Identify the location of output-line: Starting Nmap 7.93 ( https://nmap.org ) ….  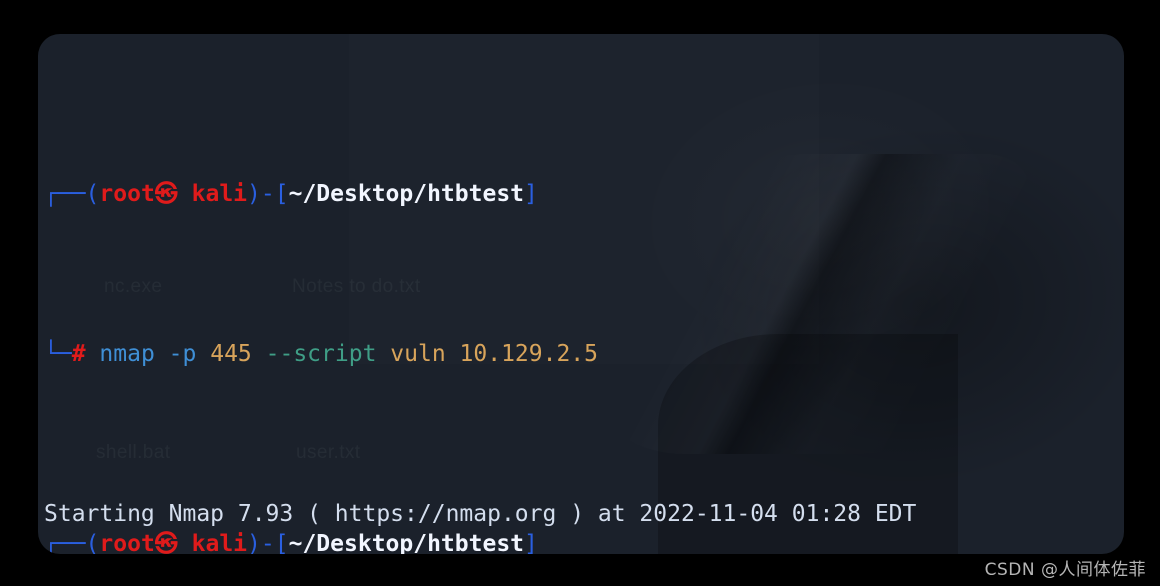
(480, 514).